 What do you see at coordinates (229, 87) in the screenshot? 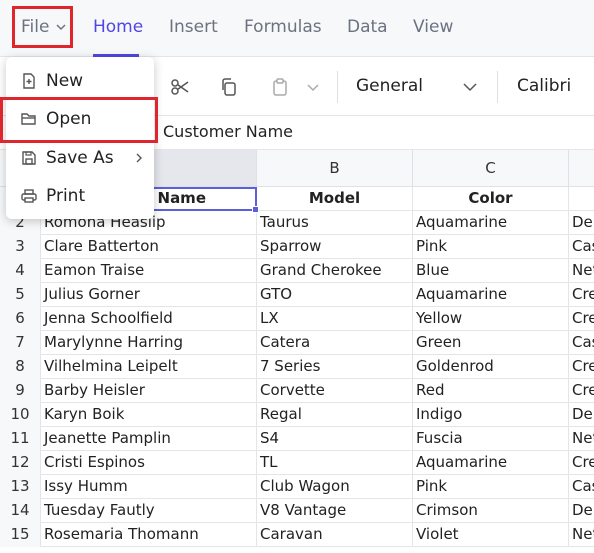
I see `copy-icon` at bounding box center [229, 87].